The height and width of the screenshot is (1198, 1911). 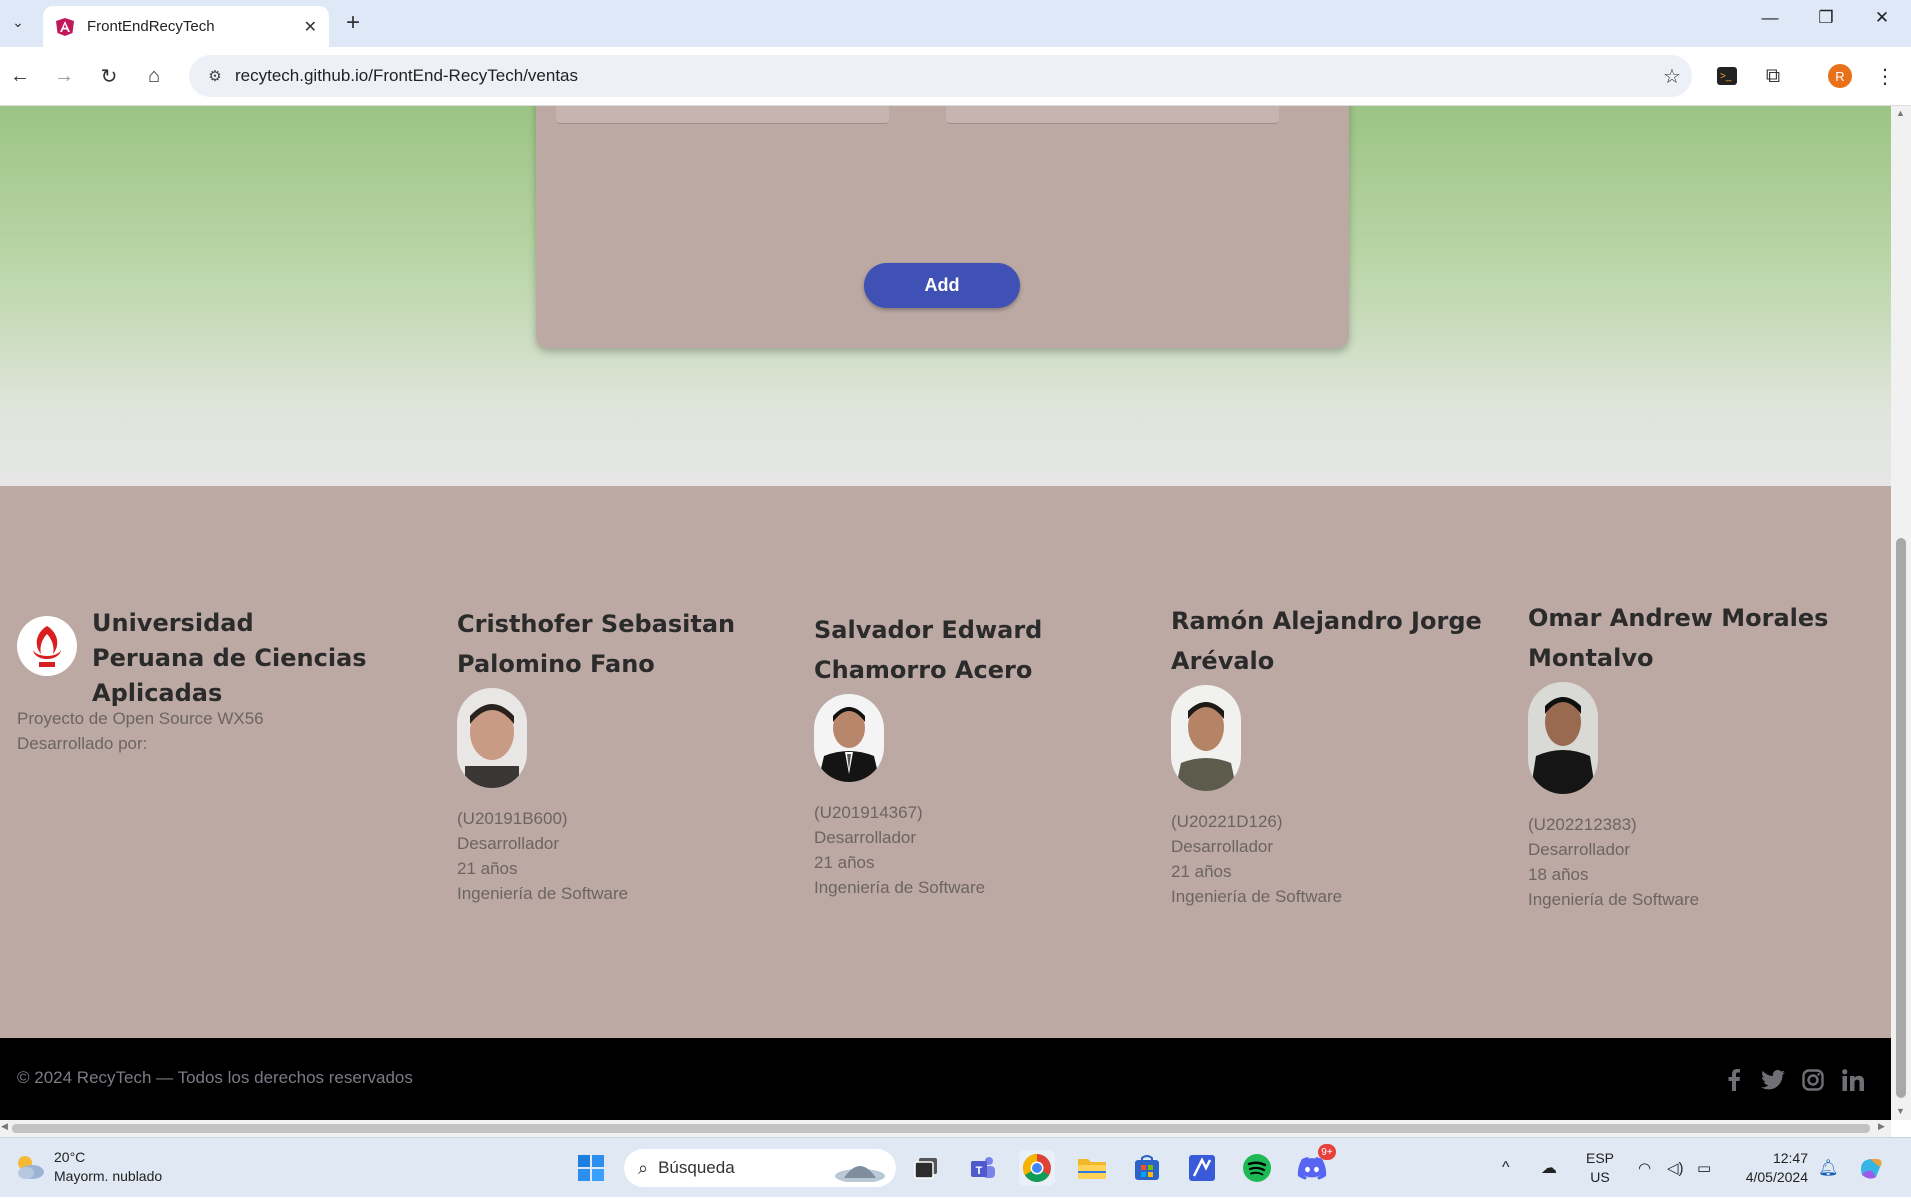 I want to click on minimize-icon: —, so click(x=1770, y=18).